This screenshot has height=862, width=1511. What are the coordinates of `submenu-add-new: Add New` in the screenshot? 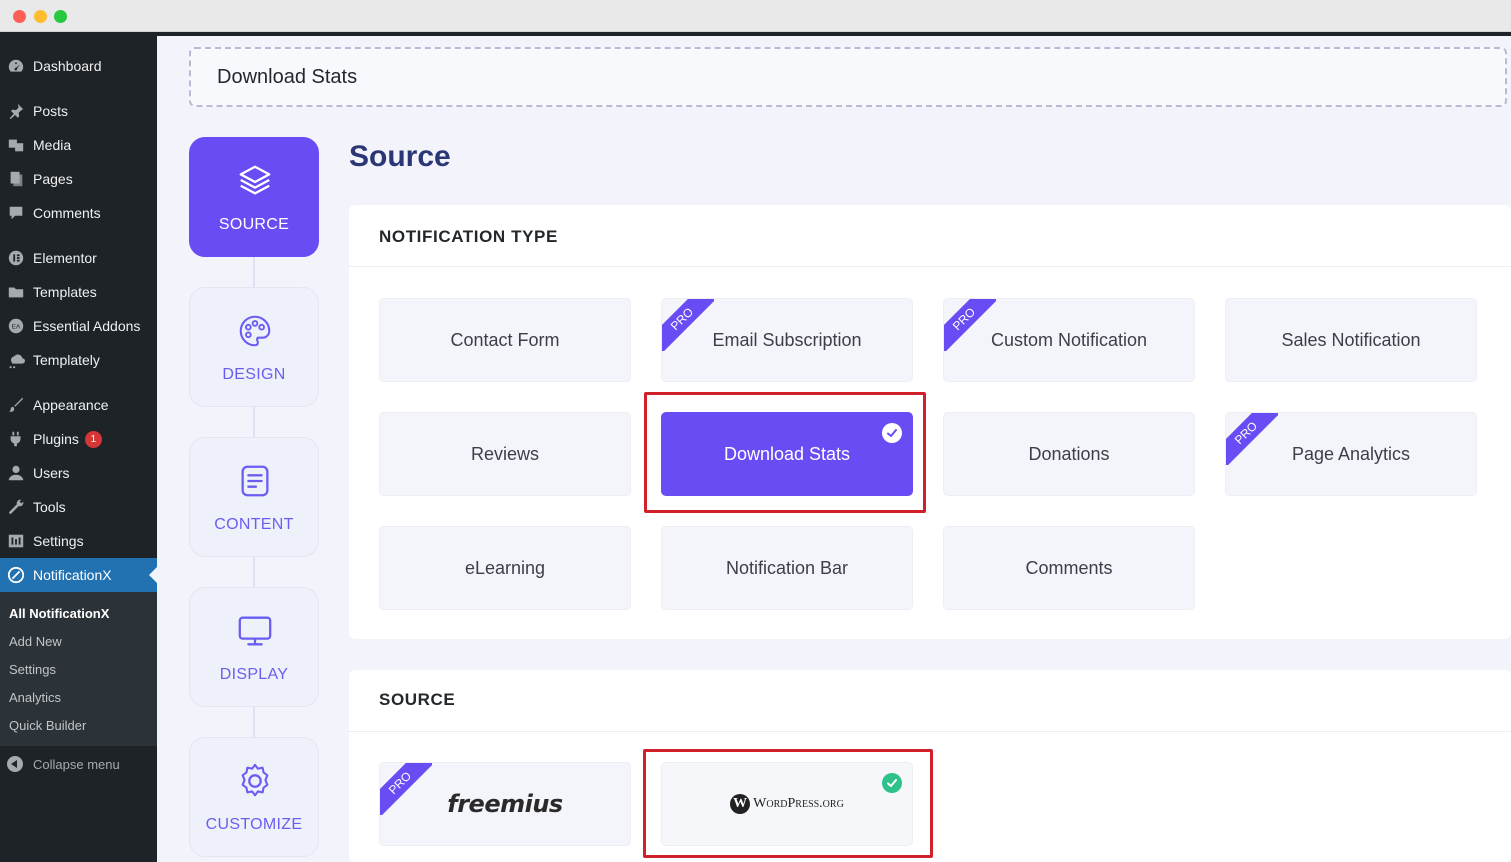 It's located at (35, 641).